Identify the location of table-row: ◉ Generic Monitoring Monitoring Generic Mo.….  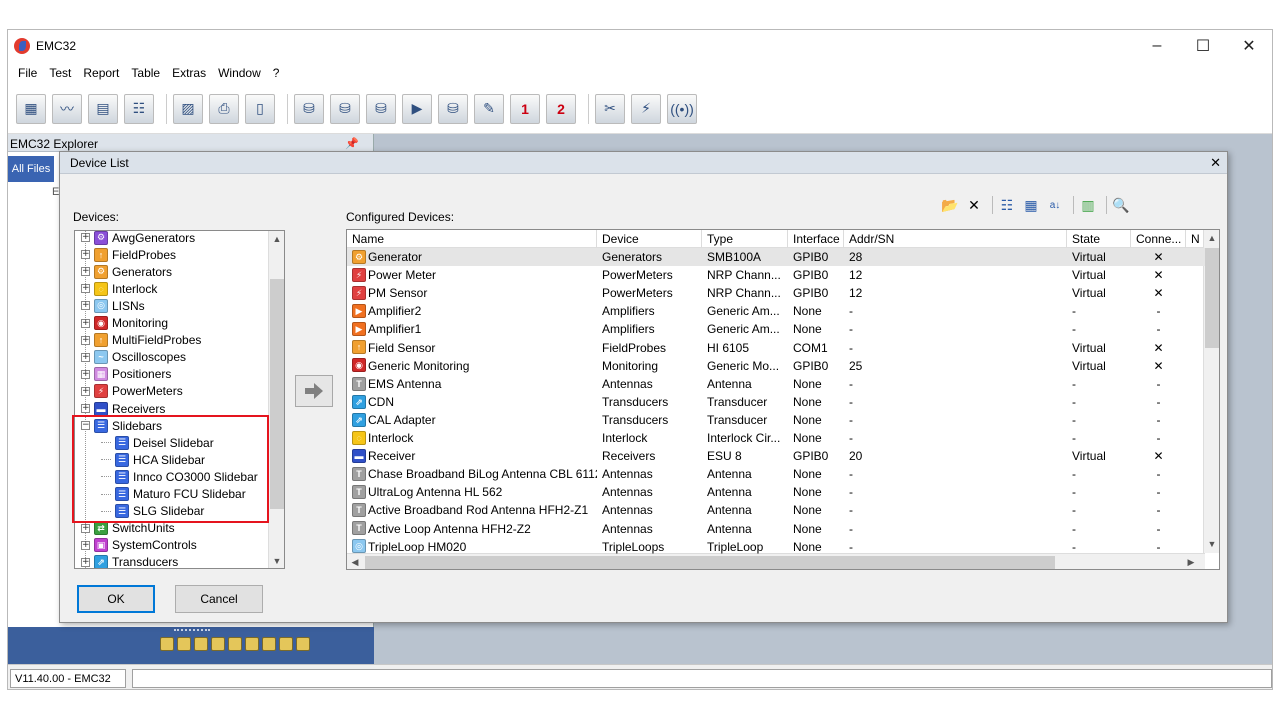
(776, 366).